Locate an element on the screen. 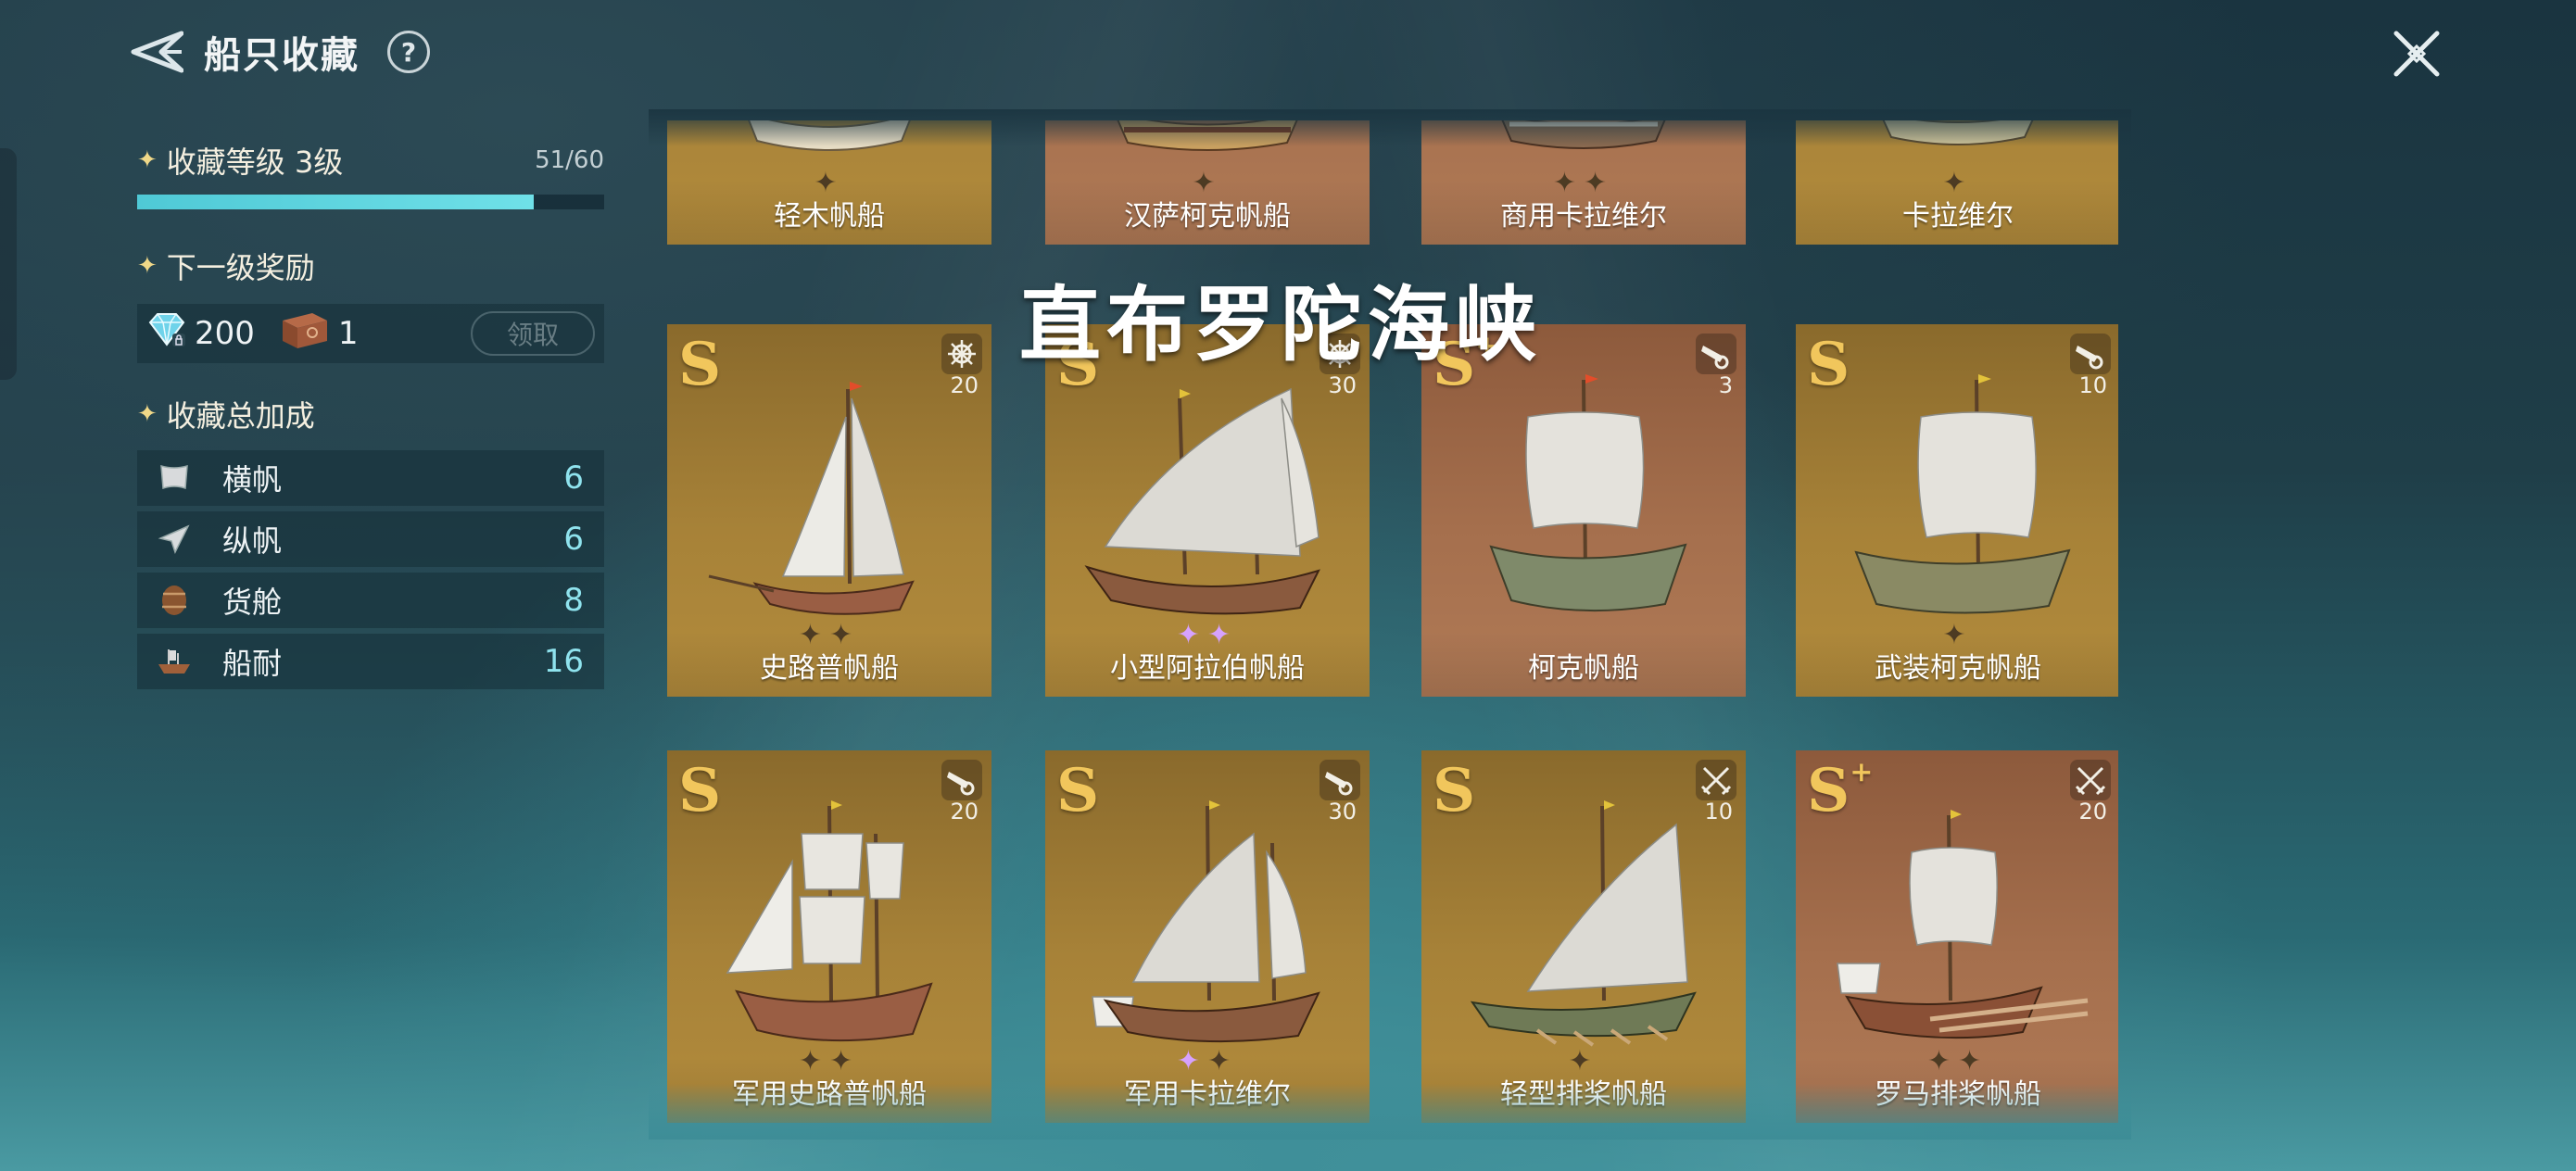  reward-chest-amount: 1 is located at coordinates (348, 334).